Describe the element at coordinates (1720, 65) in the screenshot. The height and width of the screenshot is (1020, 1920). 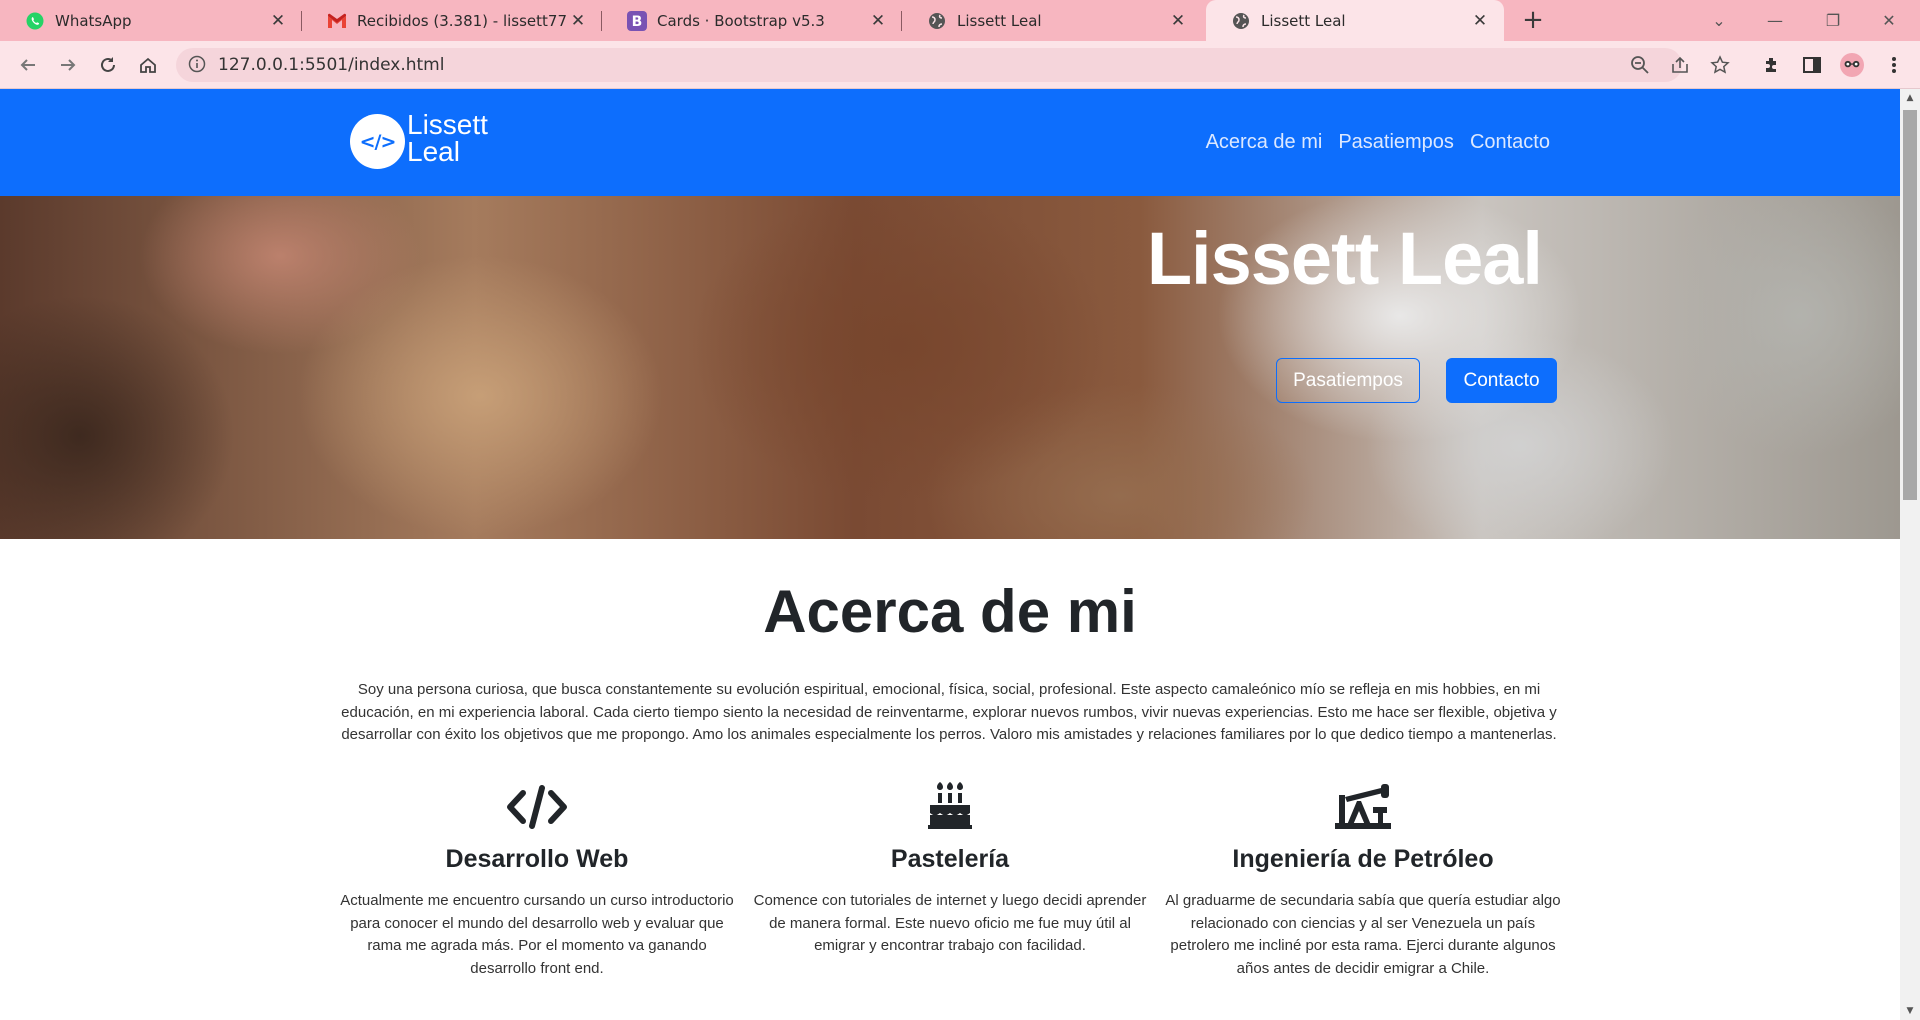
I see `bookmark-star-icon` at that location.